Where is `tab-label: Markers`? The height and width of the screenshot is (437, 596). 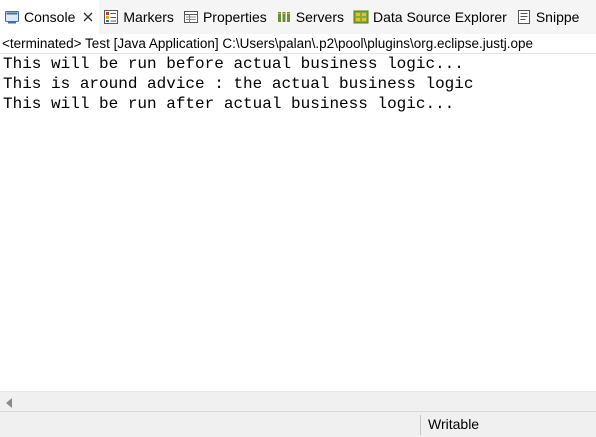
tab-label: Markers is located at coordinates (148, 17).